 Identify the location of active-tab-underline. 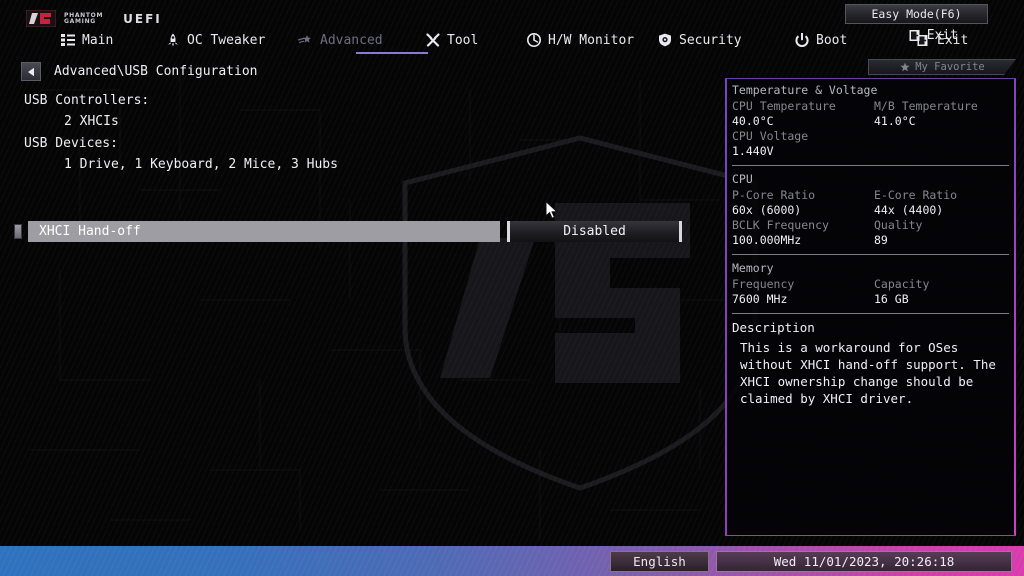
(392, 53).